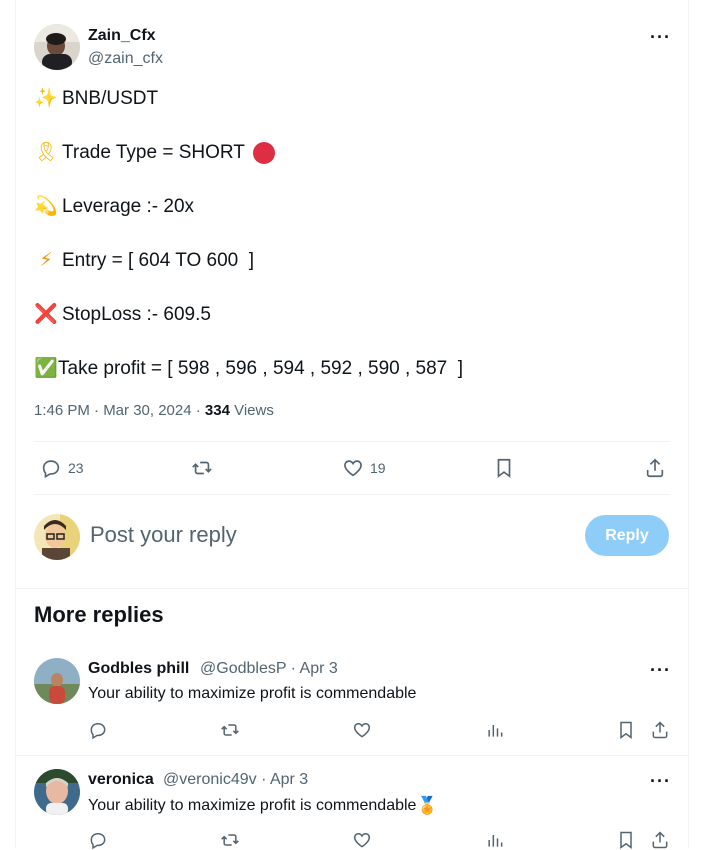 The height and width of the screenshot is (850, 703). I want to click on reply-input: Post your reply, so click(163, 535).